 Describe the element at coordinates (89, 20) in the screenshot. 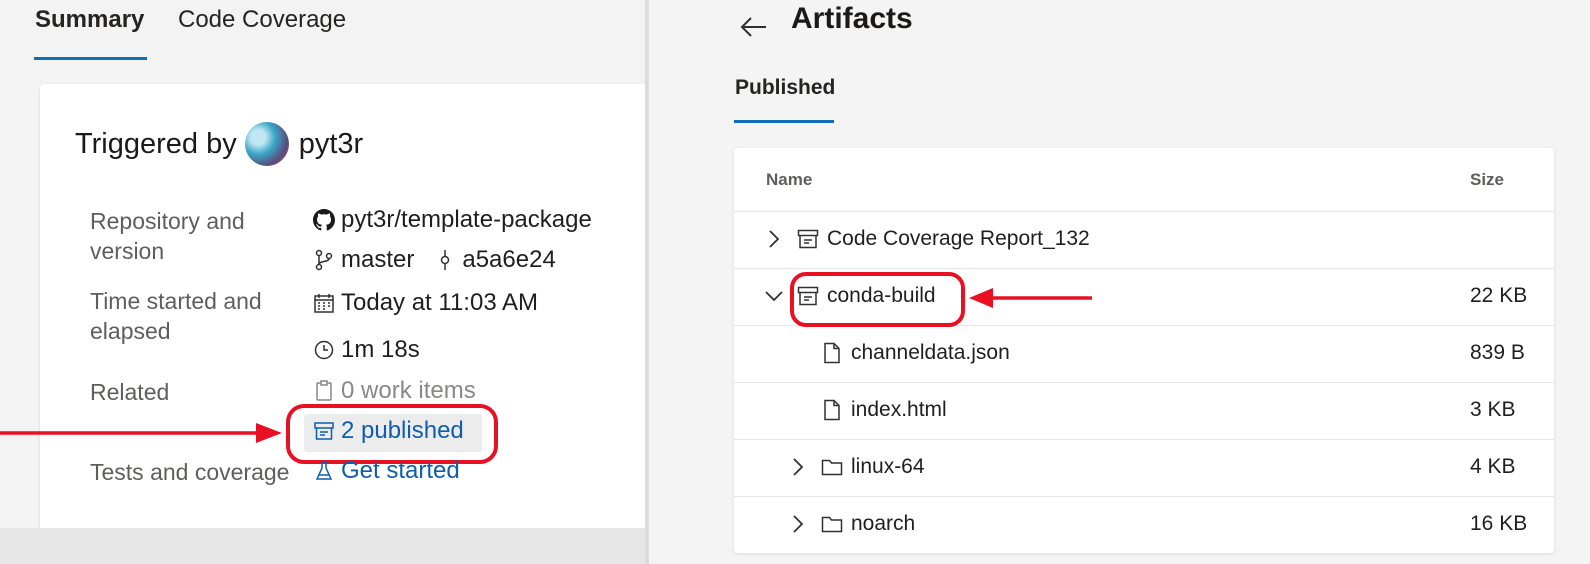

I see `tab-summary: Summary` at that location.